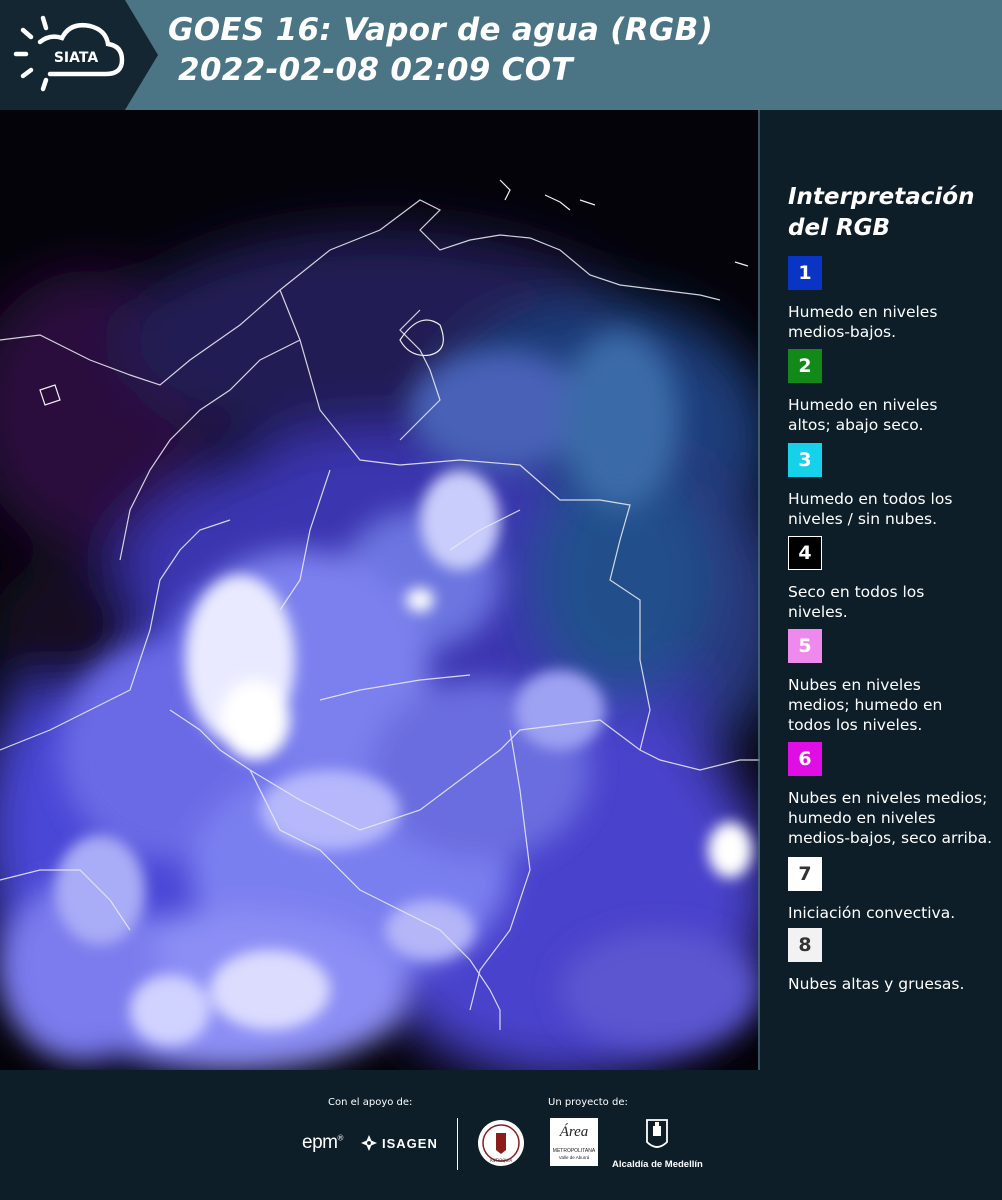  Describe the element at coordinates (818, 612) in the screenshot. I see `legend-text-line: niveles.` at that location.